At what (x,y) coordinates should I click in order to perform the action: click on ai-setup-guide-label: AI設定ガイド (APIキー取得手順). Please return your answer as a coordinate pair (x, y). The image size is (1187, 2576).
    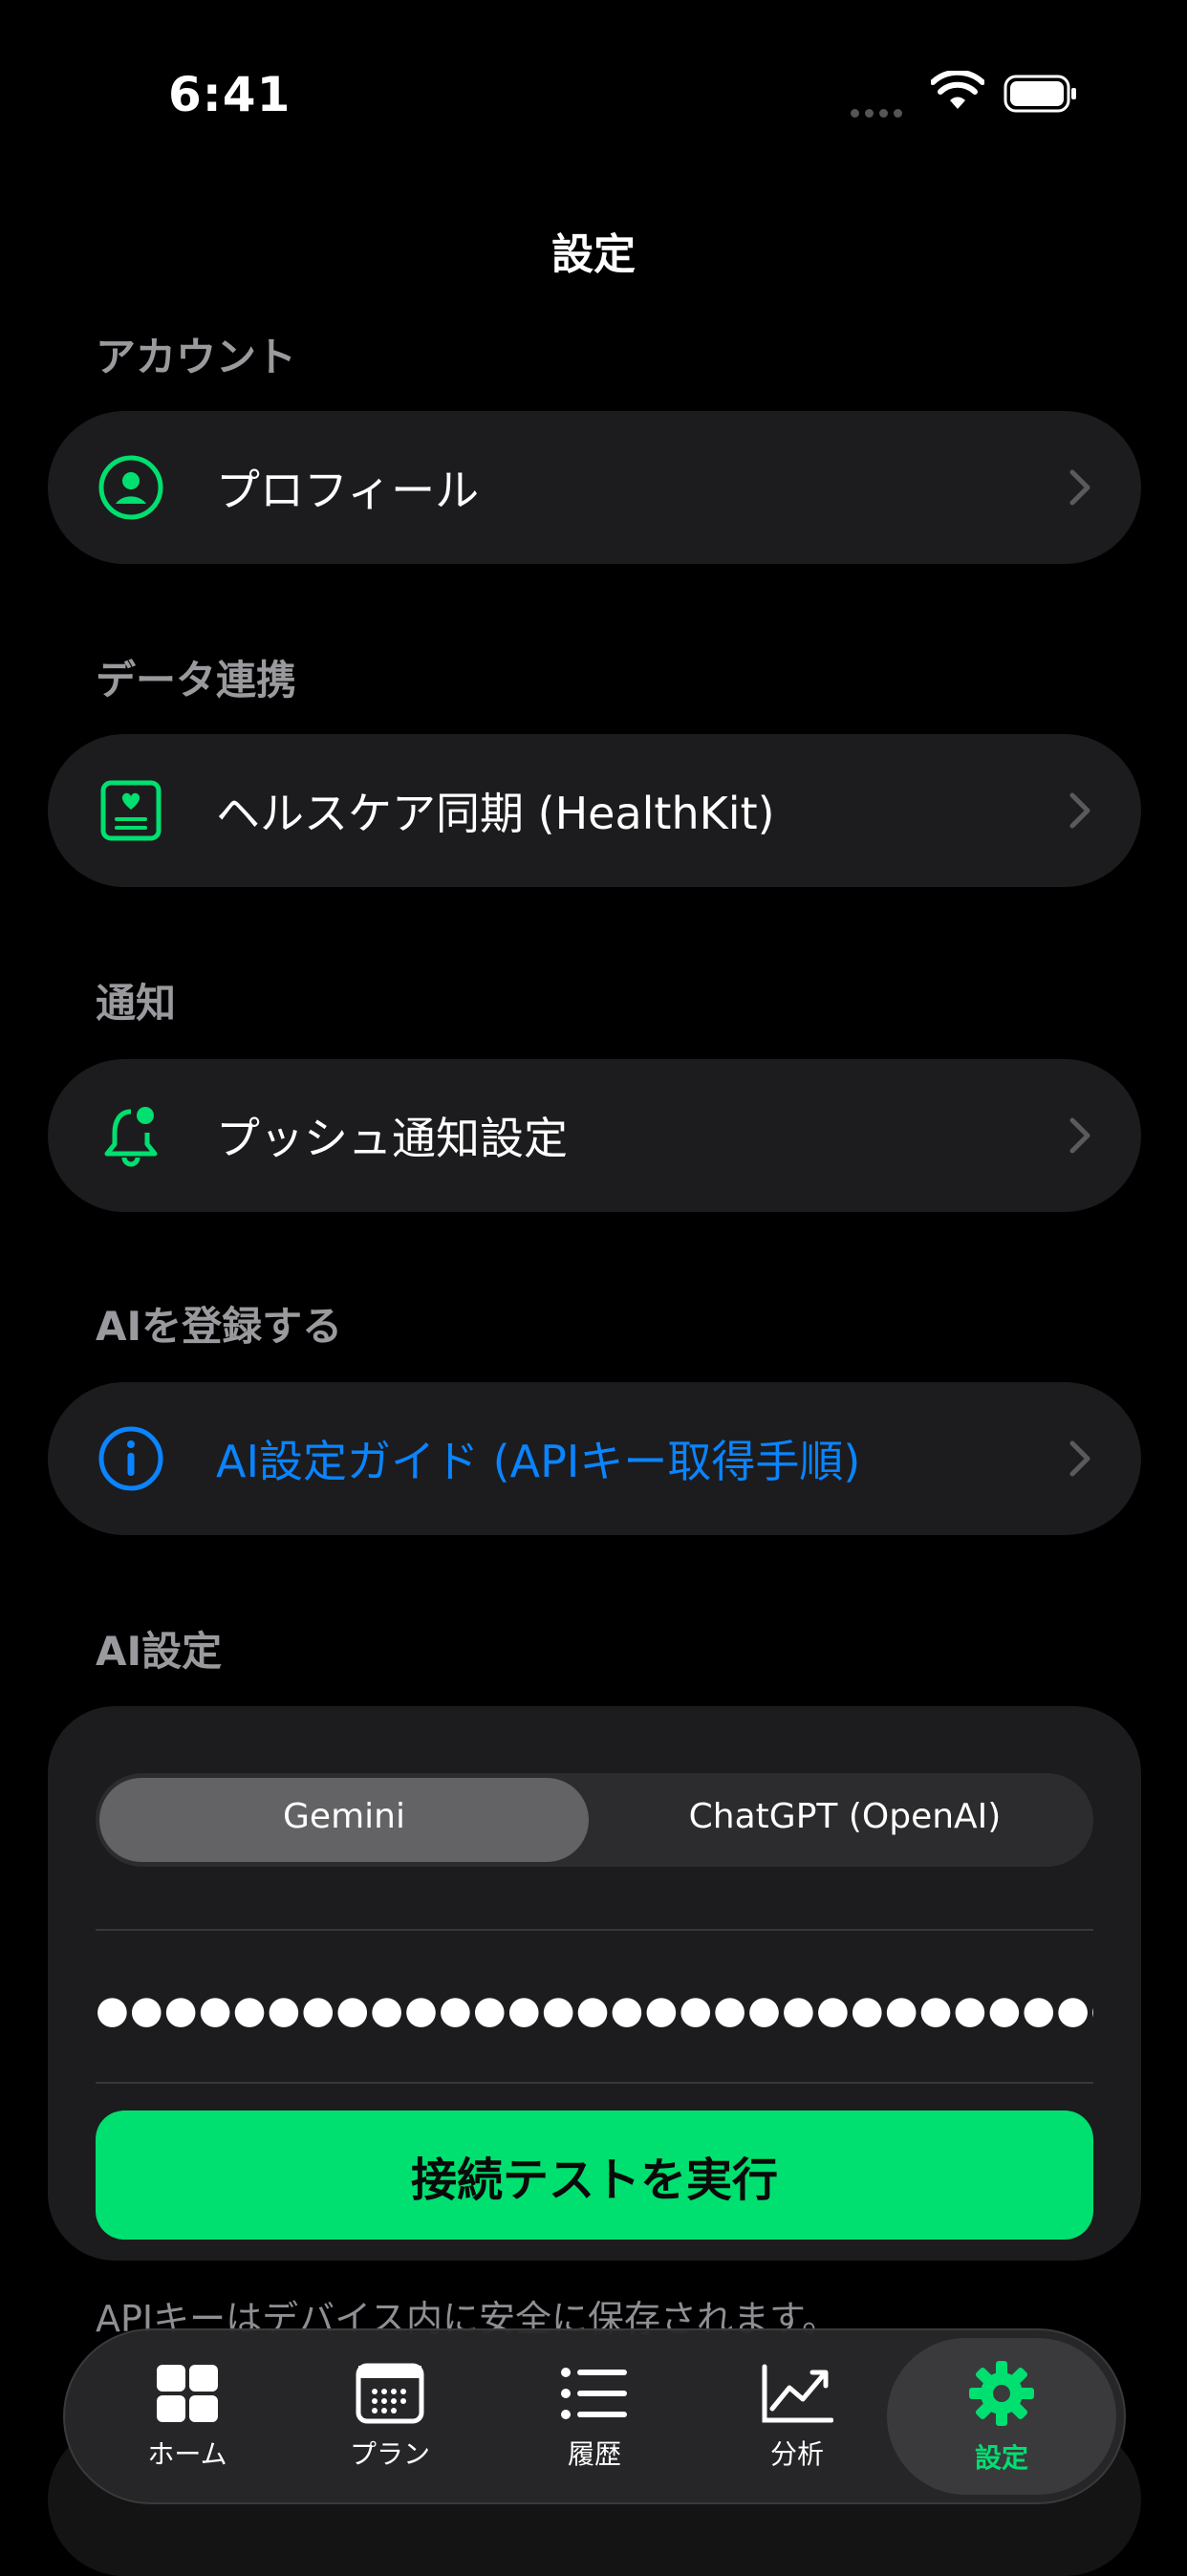
    Looking at the image, I should click on (538, 1461).